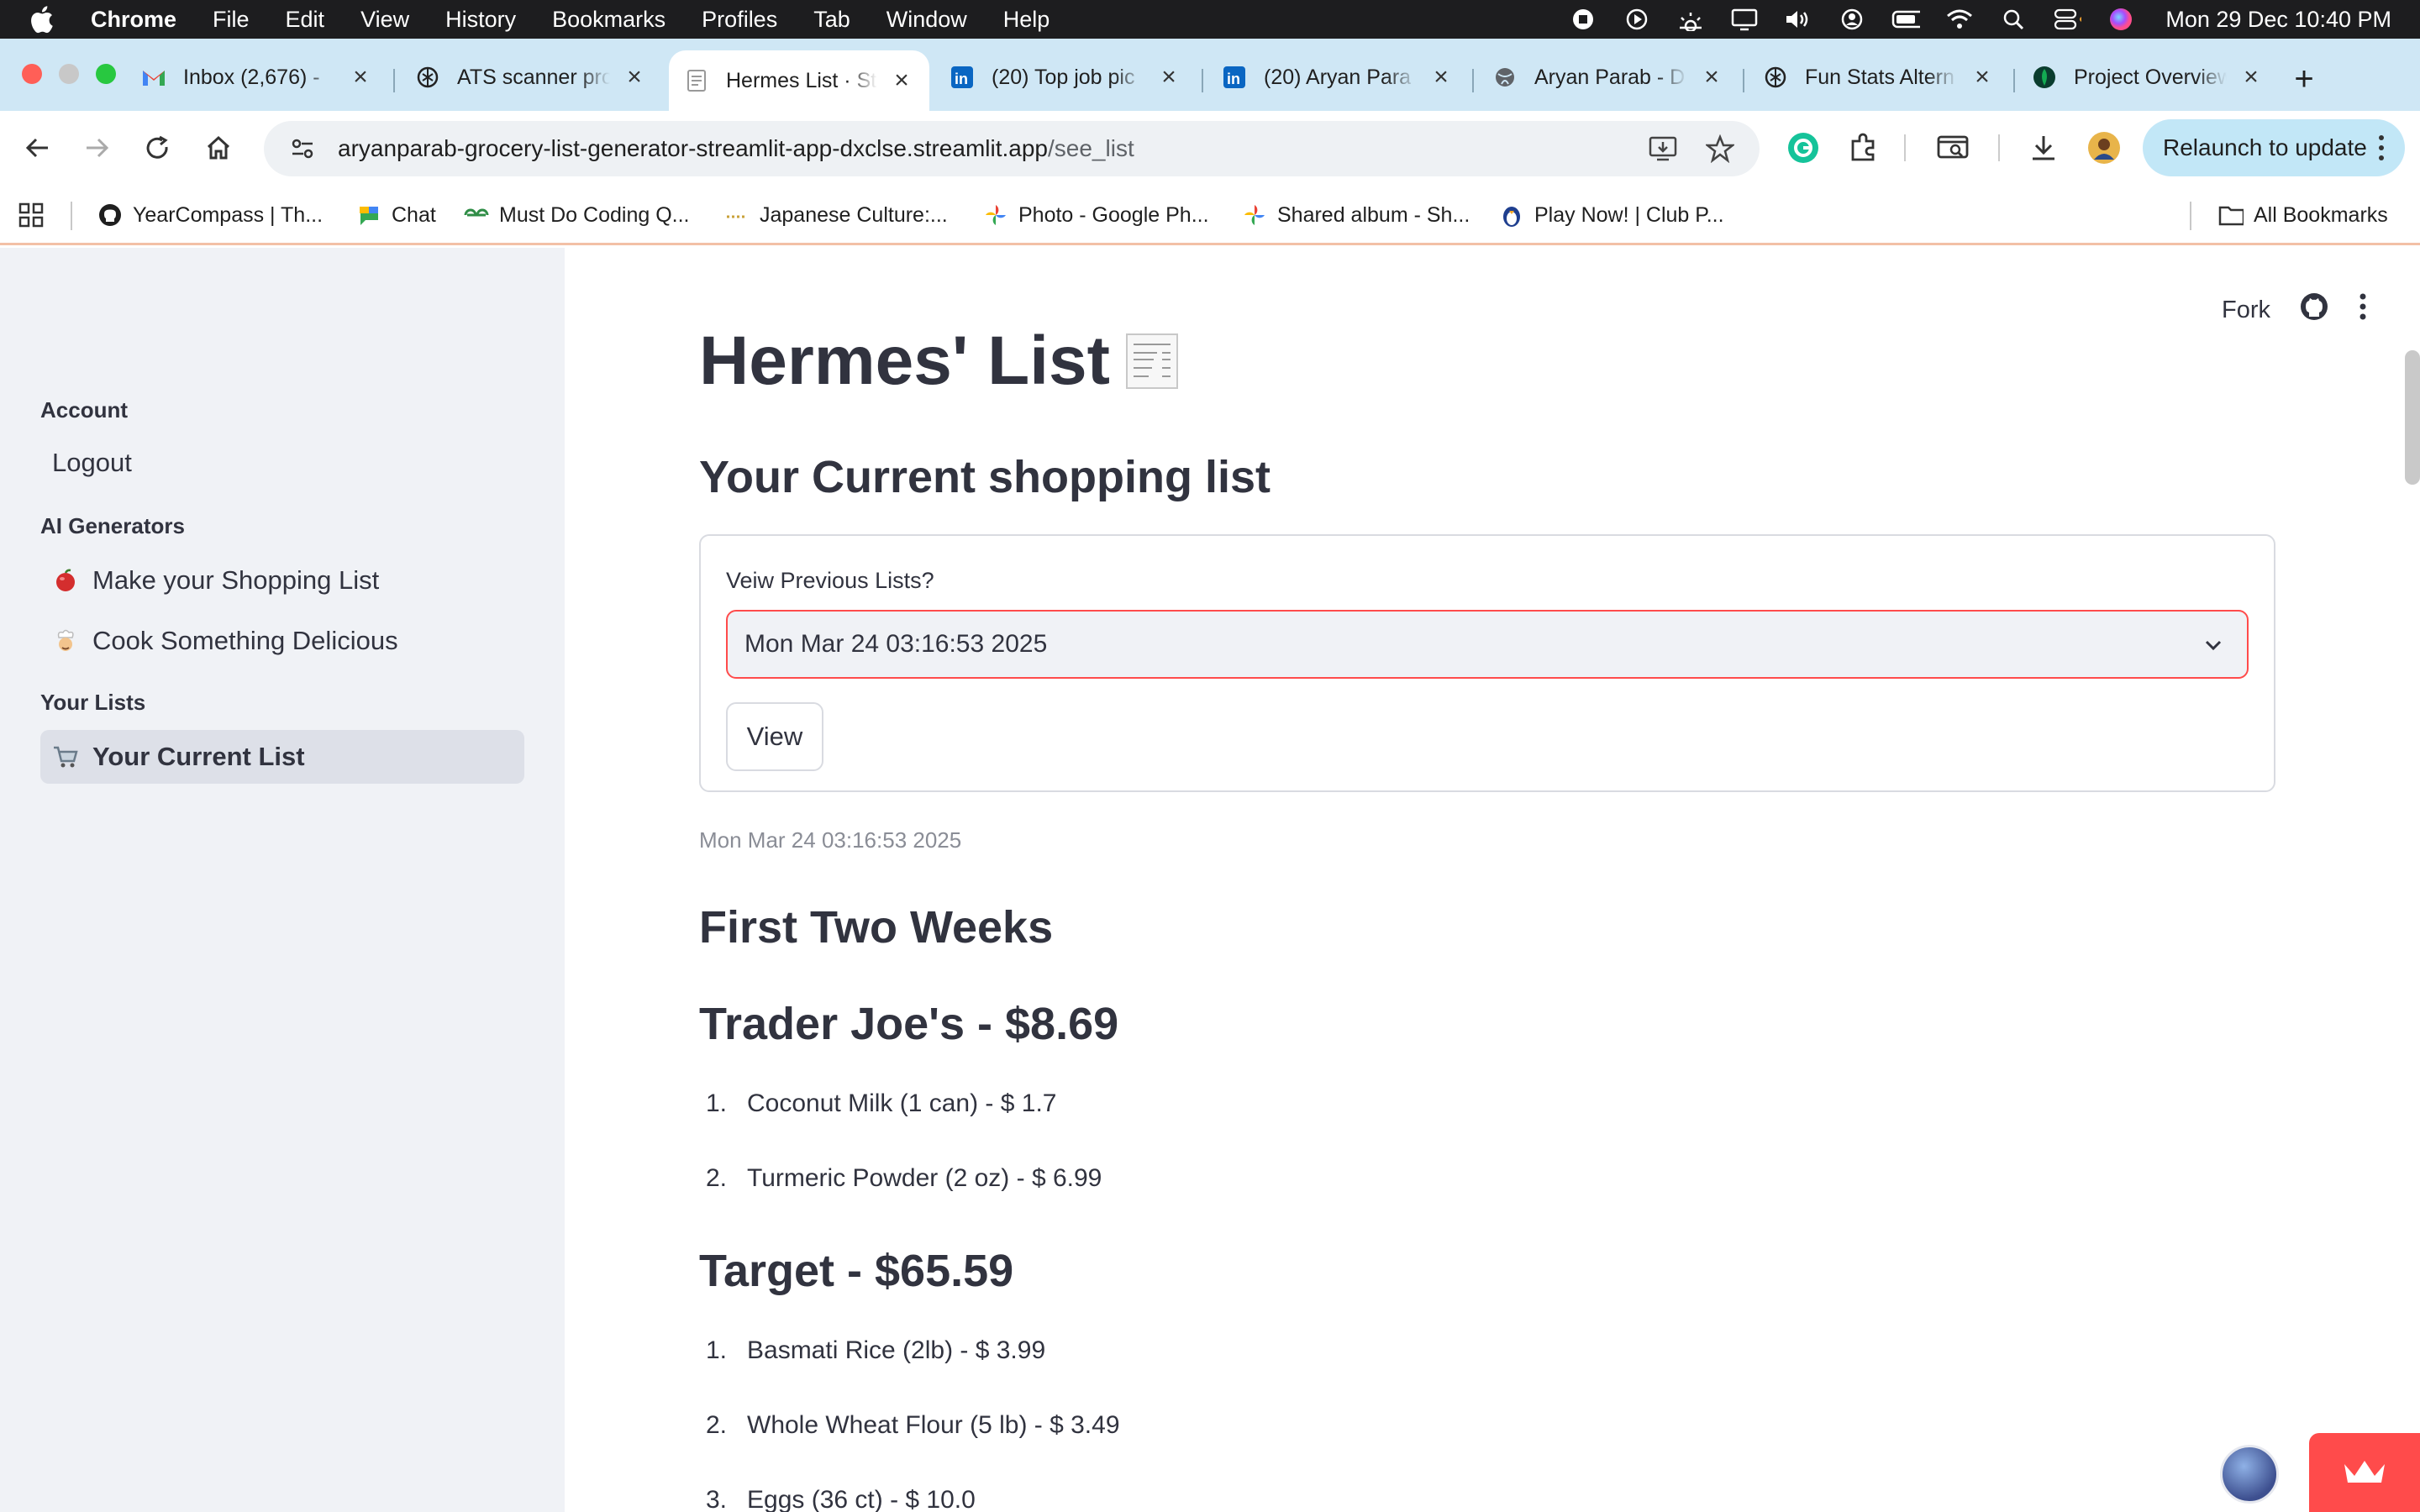  What do you see at coordinates (2231, 215) in the screenshot?
I see `folder-icon` at bounding box center [2231, 215].